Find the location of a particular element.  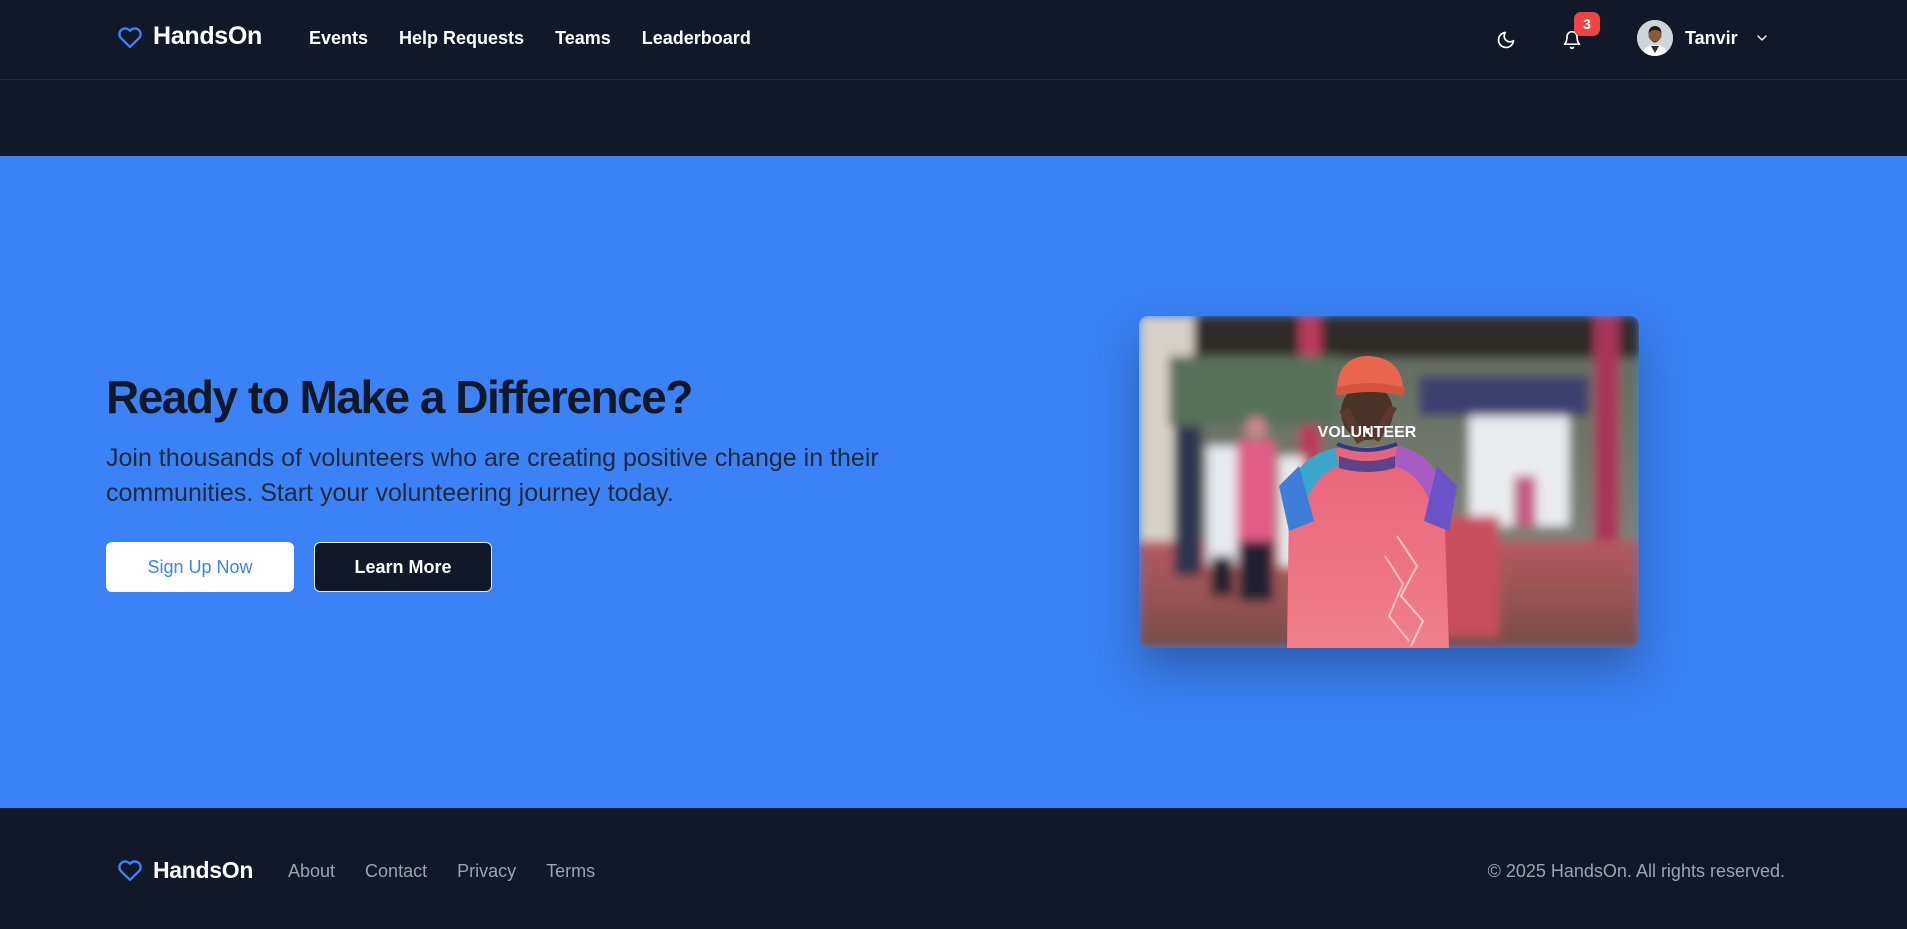

footer-link-contact: Contact is located at coordinates (396, 871).